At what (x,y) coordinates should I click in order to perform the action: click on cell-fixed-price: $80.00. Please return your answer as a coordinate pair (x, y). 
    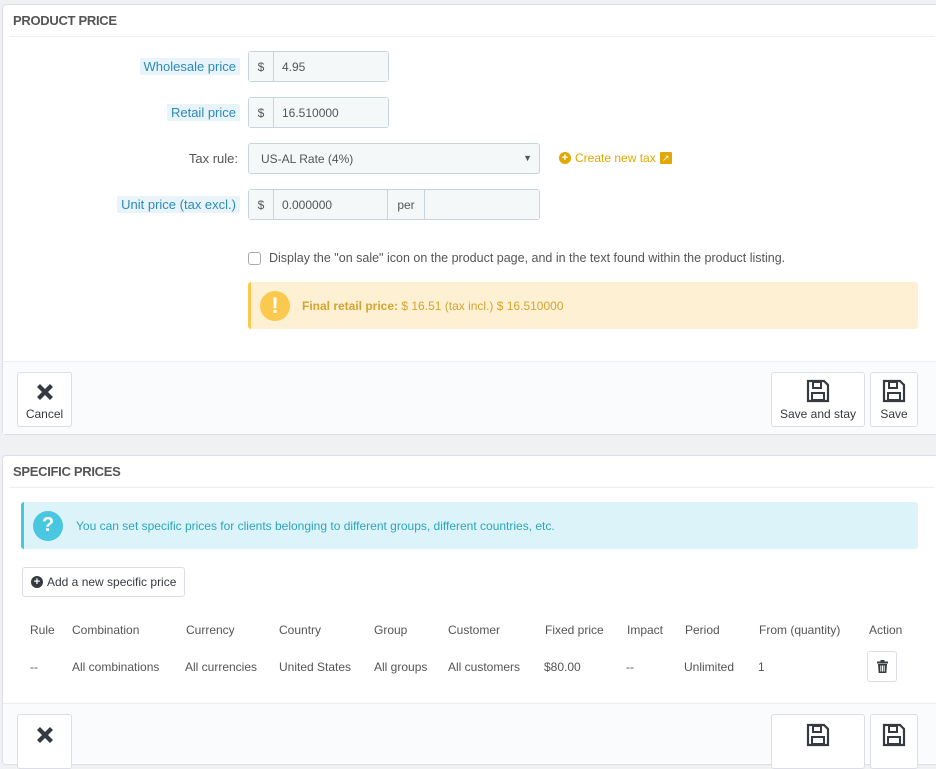
    Looking at the image, I should click on (562, 667).